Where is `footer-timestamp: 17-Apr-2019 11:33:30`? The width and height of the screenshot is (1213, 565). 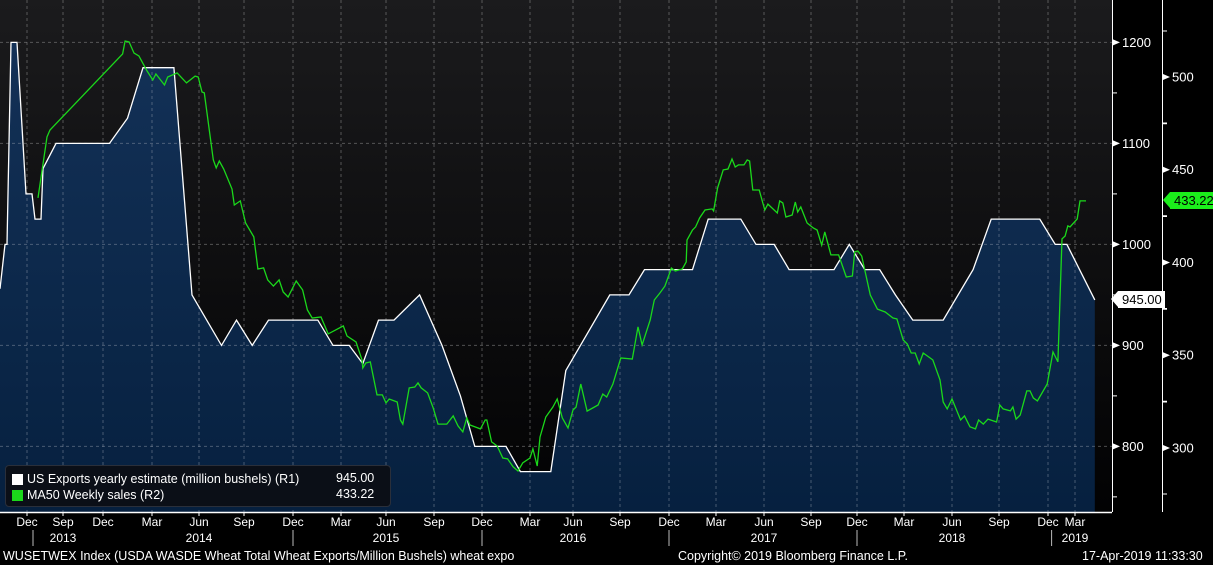
footer-timestamp: 17-Apr-2019 11:33:30 is located at coordinates (1142, 556).